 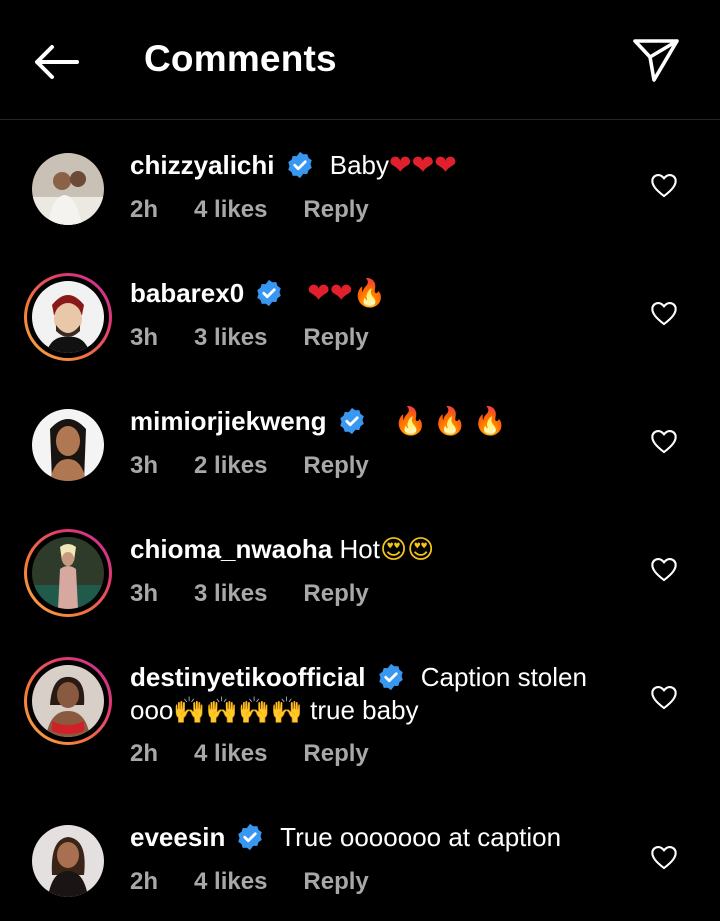 I want to click on comment-username: babarex0, so click(x=187, y=293).